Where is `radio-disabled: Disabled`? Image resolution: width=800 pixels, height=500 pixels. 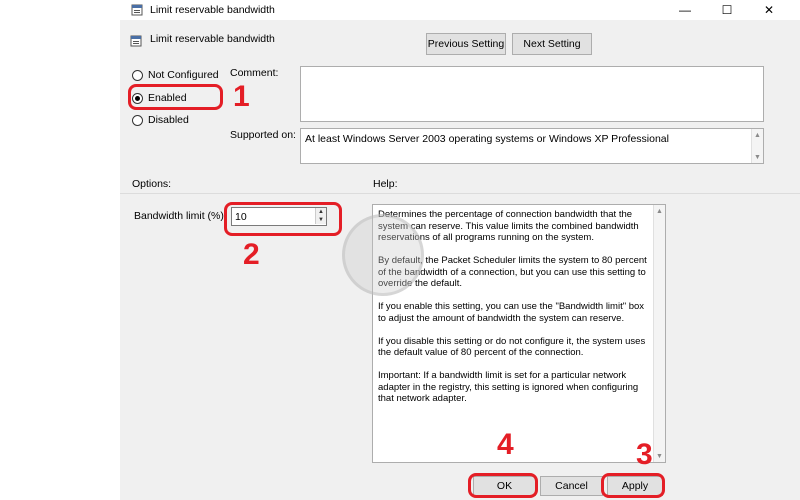
radio-disabled: Disabled is located at coordinates (187, 120).